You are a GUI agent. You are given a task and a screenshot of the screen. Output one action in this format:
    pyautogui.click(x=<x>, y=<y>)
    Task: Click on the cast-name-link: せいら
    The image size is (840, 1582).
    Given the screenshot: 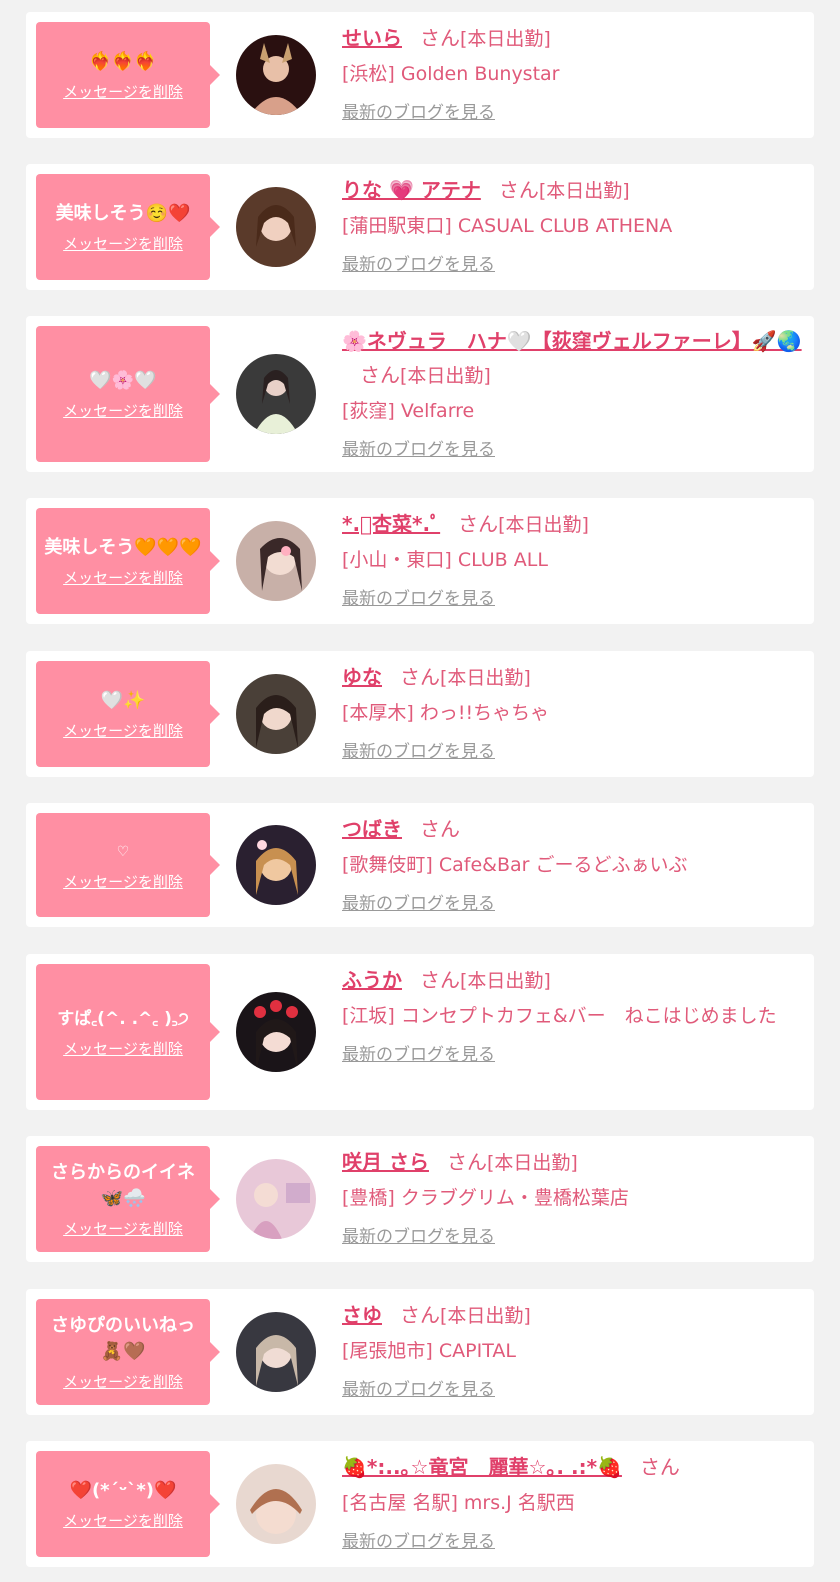 What is the action you would take?
    pyautogui.click(x=372, y=38)
    